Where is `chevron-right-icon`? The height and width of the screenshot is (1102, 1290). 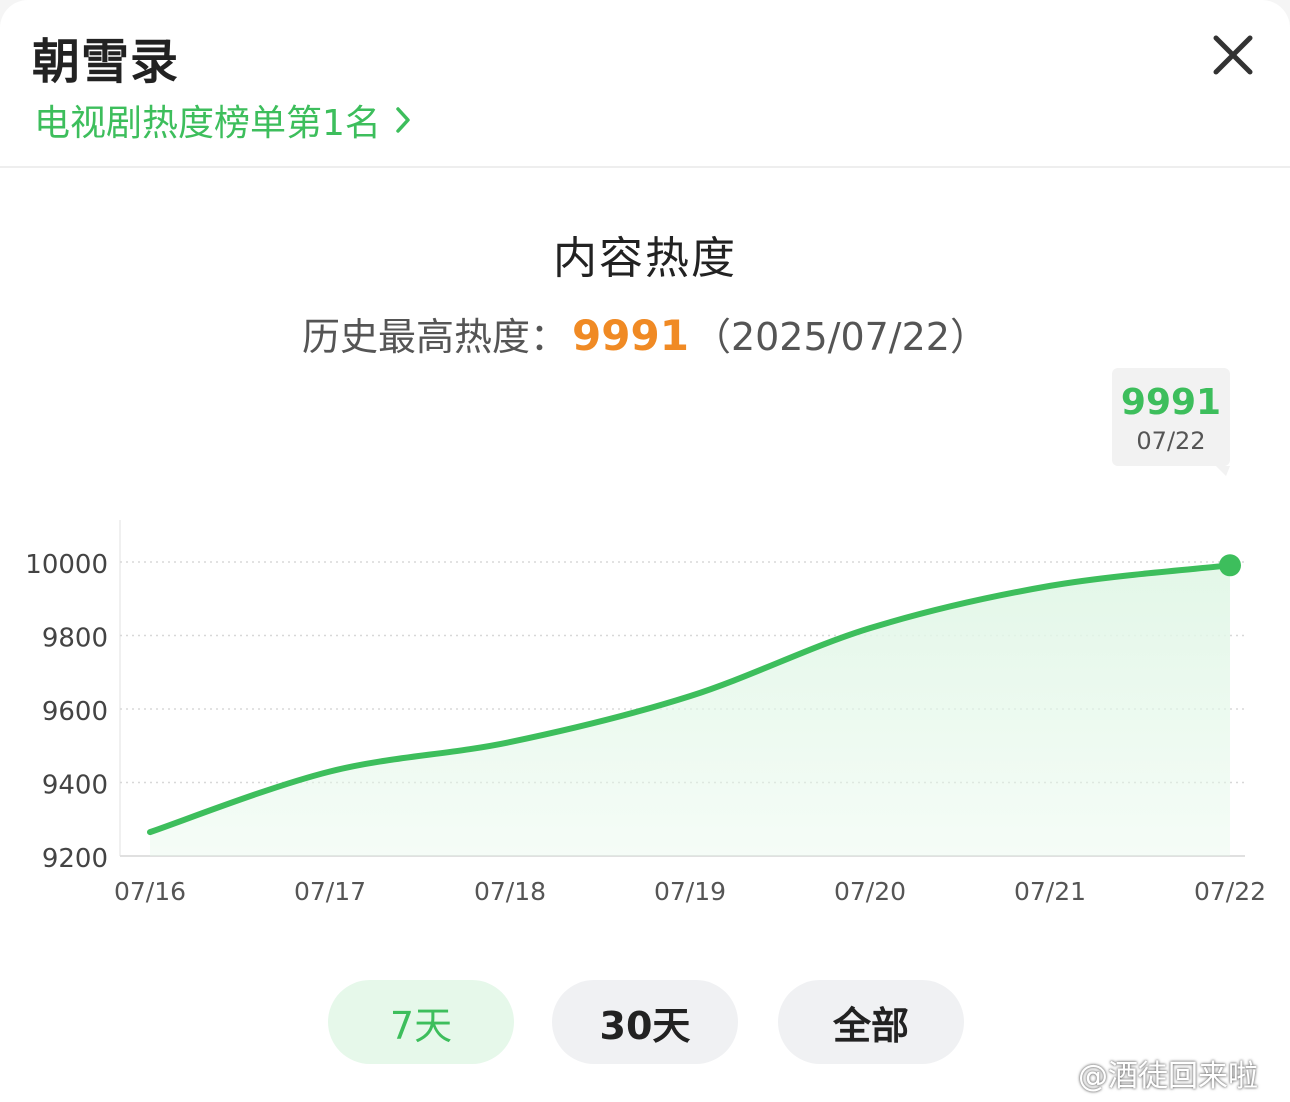
chevron-right-icon is located at coordinates (403, 120).